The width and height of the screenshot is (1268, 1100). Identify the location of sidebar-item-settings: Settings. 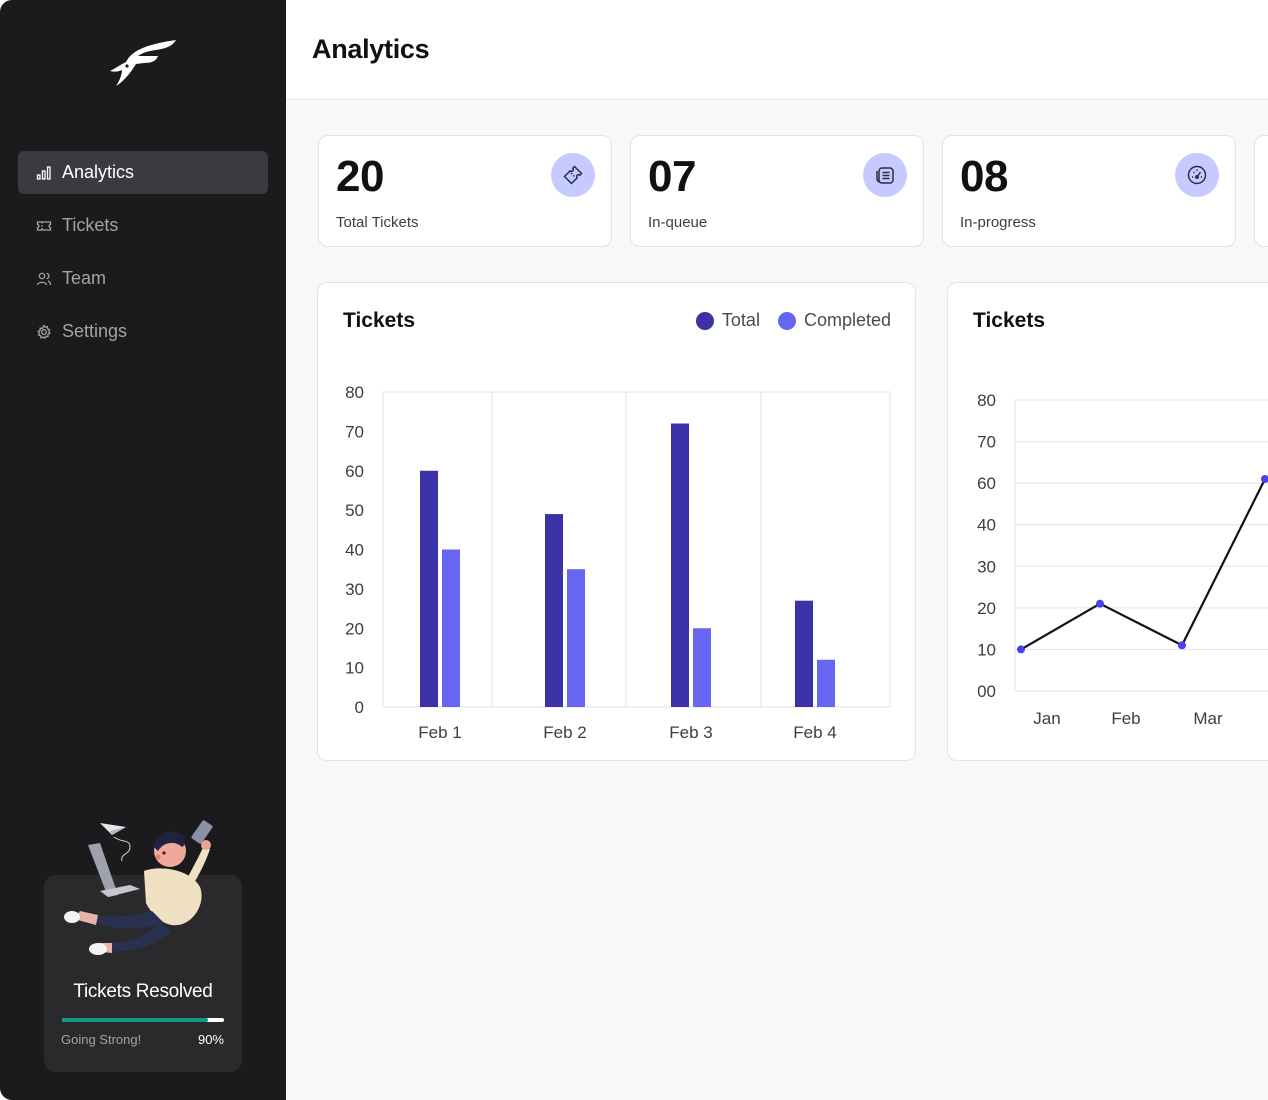
(143, 331).